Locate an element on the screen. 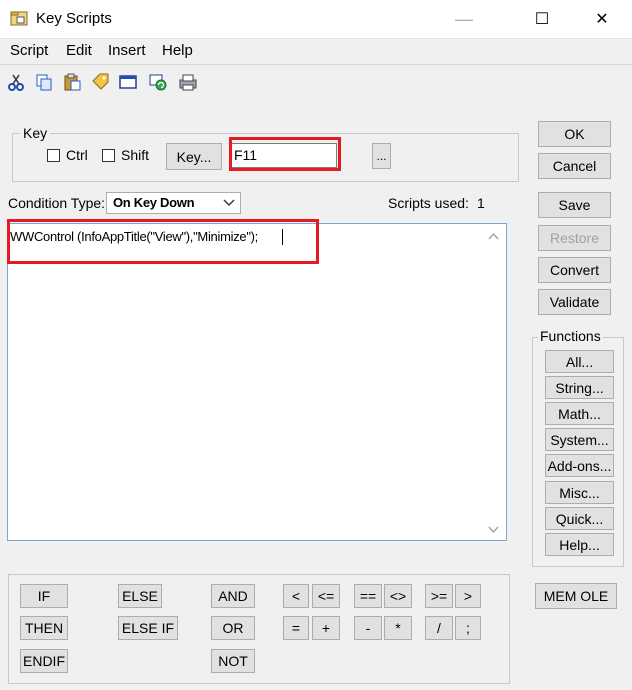 This screenshot has height=690, width=632. refresh-icon is located at coordinates (158, 82).